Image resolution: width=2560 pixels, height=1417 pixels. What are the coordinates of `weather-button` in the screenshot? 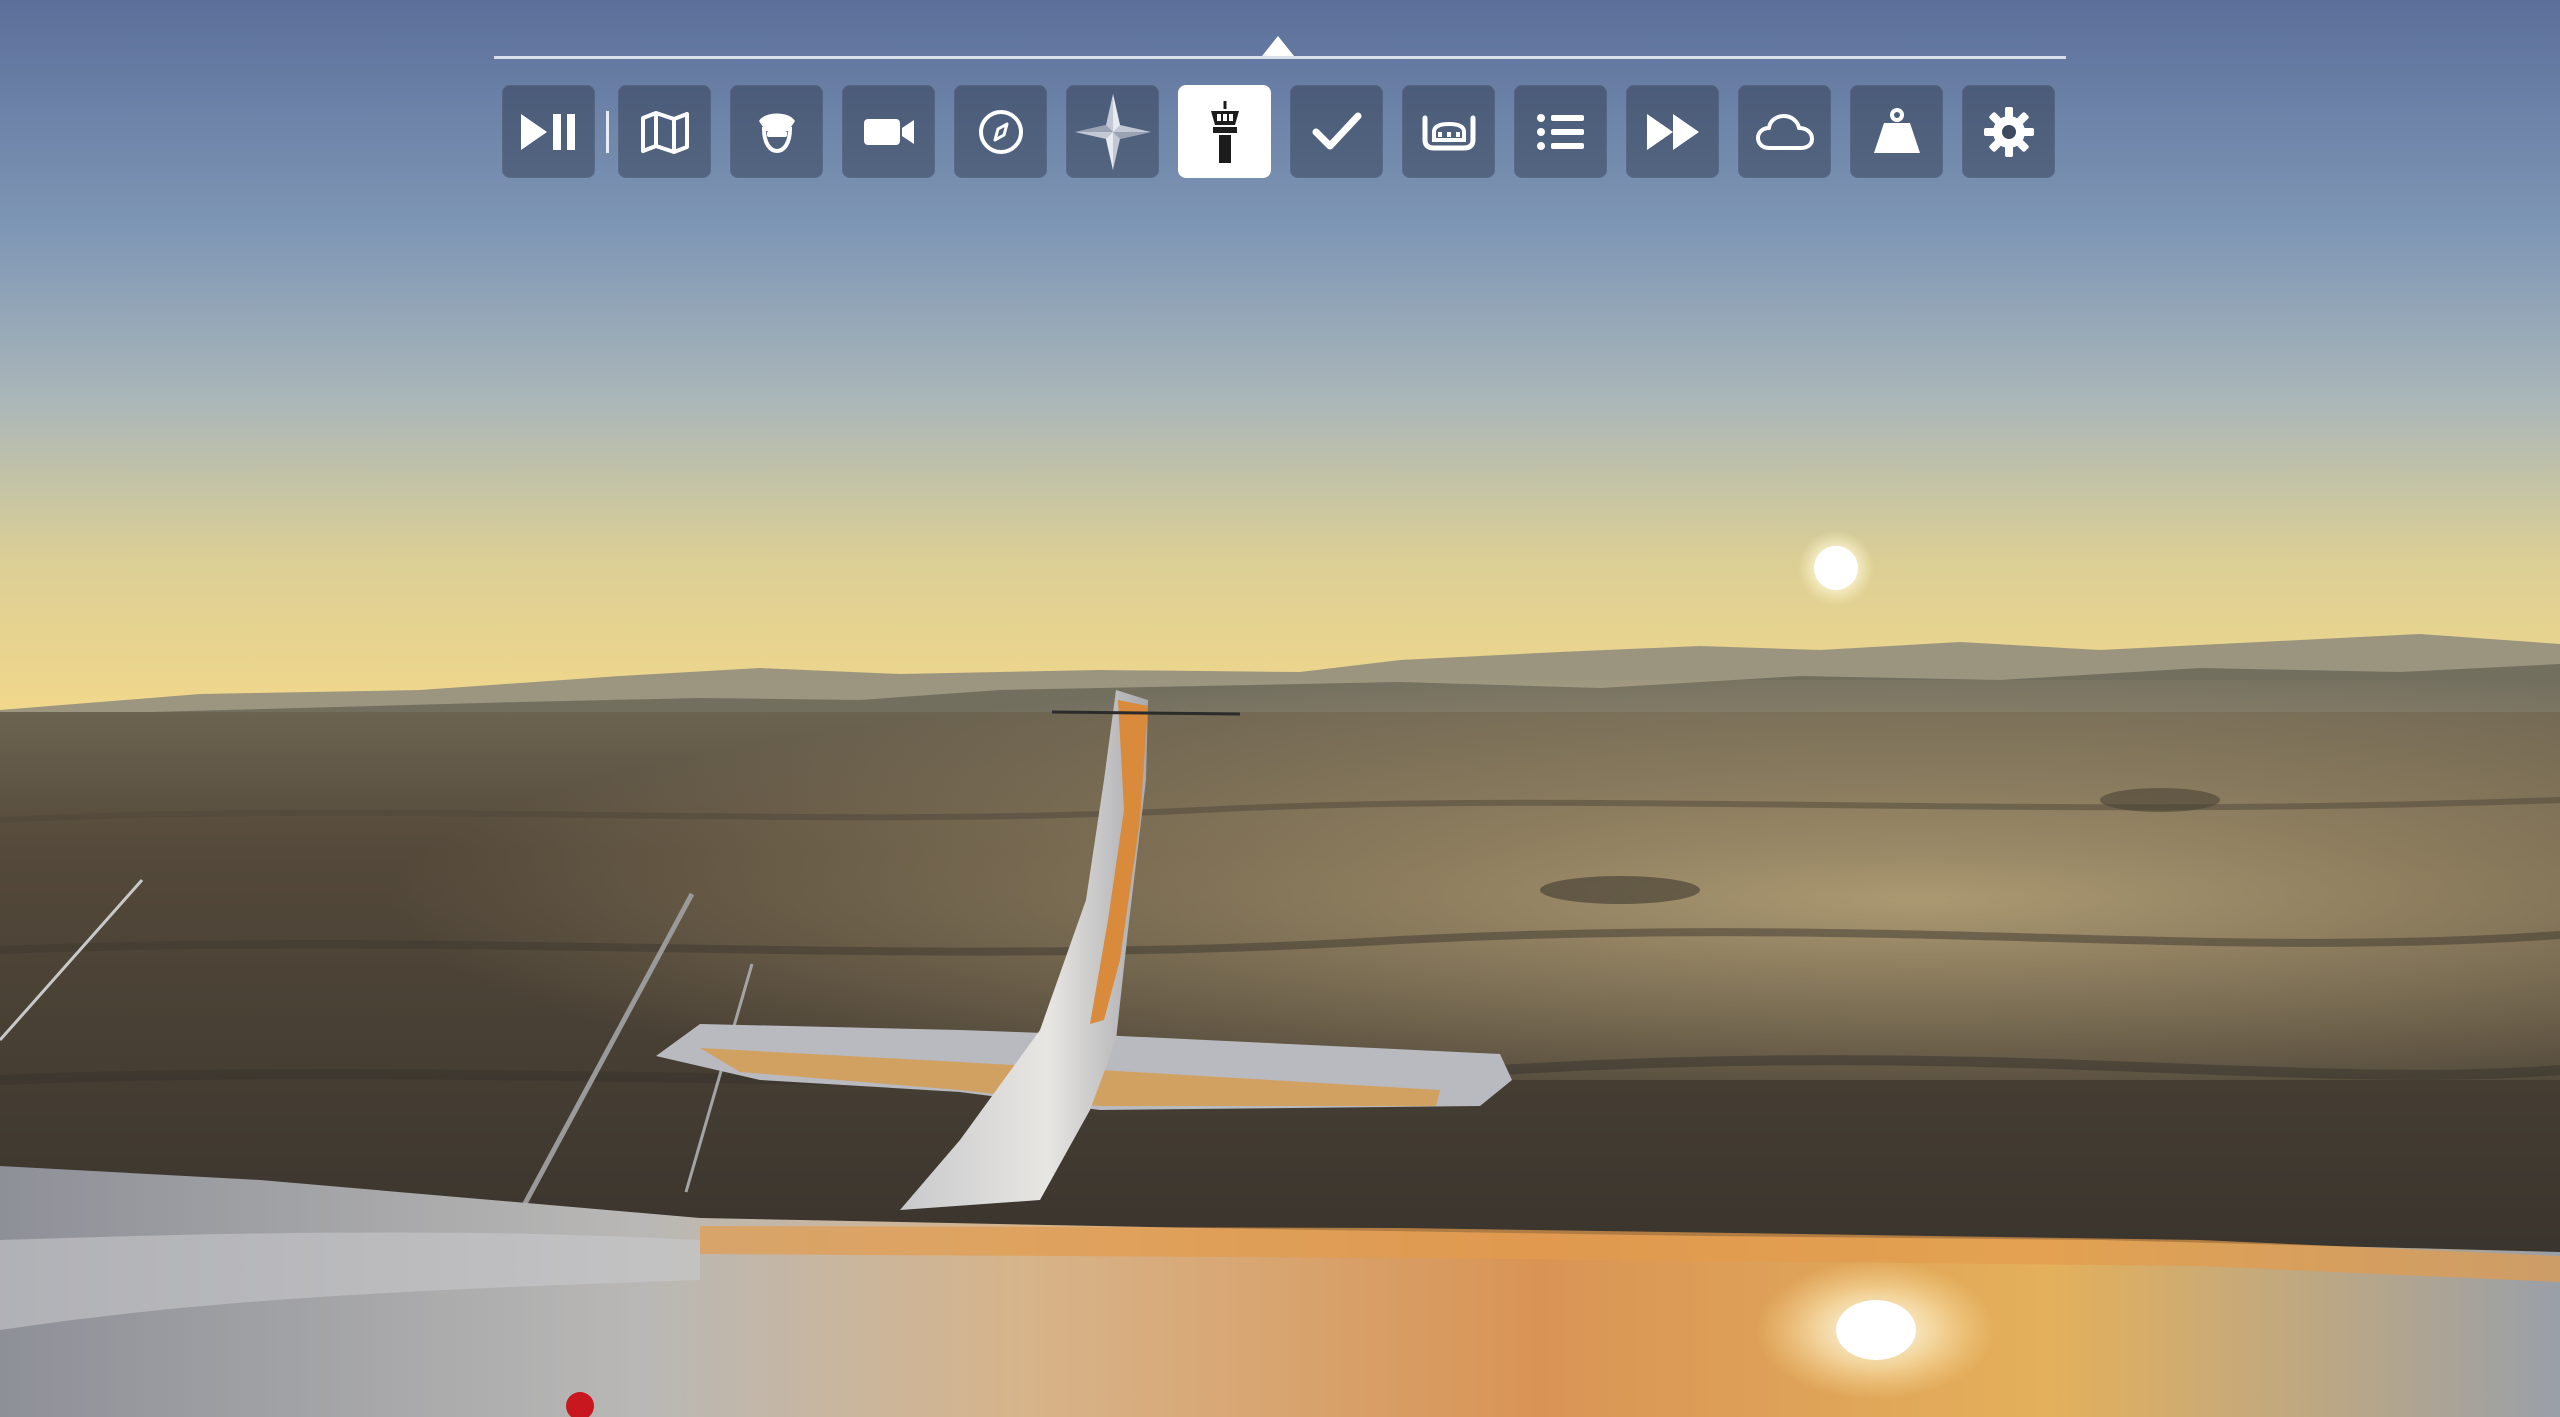 It's located at (1784, 131).